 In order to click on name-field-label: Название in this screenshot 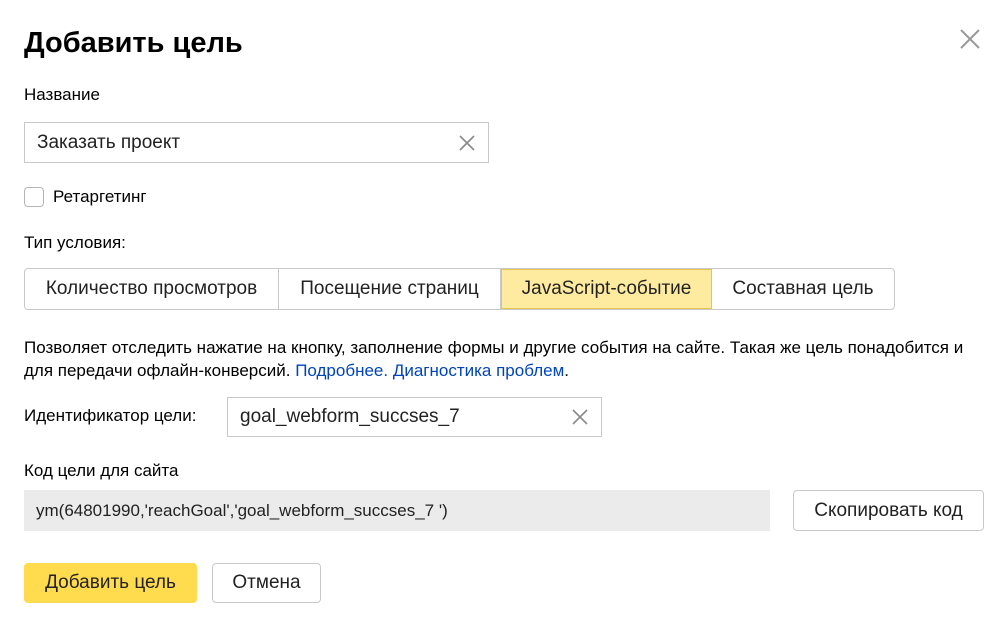, I will do `click(62, 94)`.